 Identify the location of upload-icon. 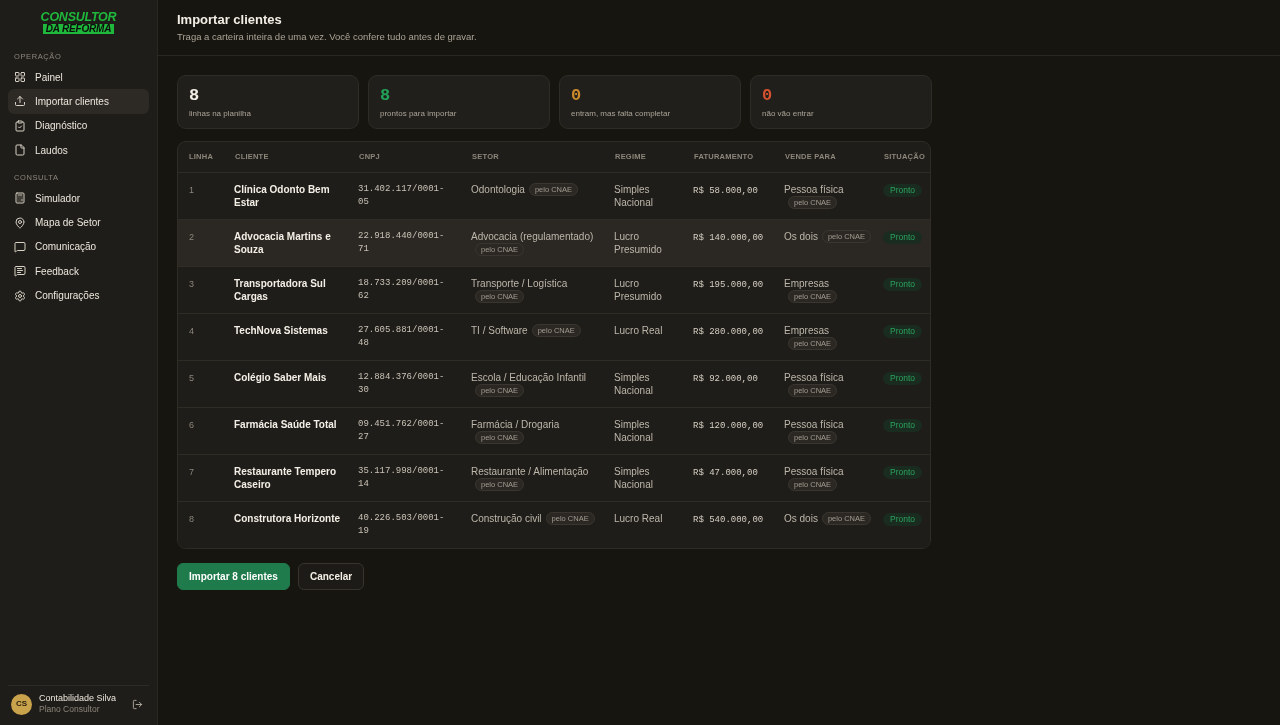
(20, 101).